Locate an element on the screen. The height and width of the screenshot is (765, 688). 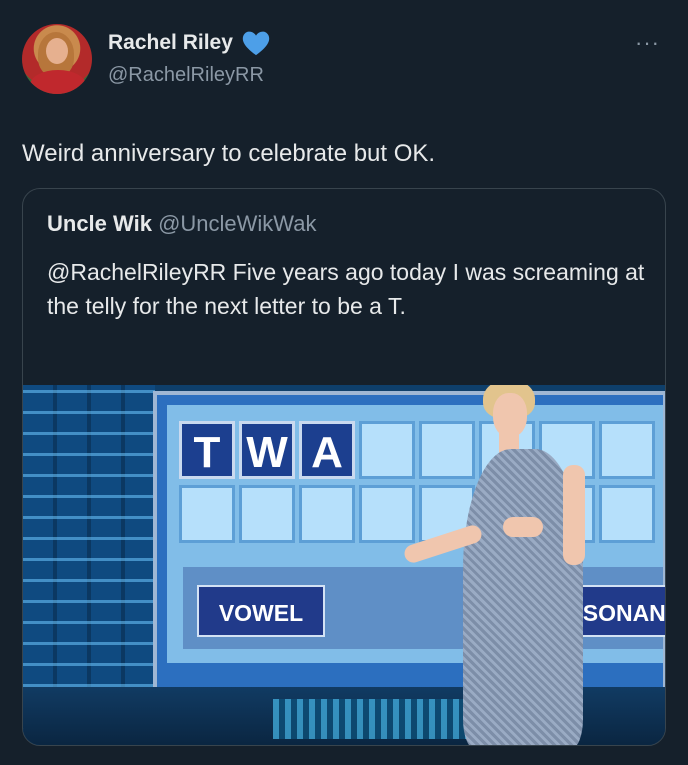
author-handle: @RachelRileyRR is located at coordinates (186, 75).